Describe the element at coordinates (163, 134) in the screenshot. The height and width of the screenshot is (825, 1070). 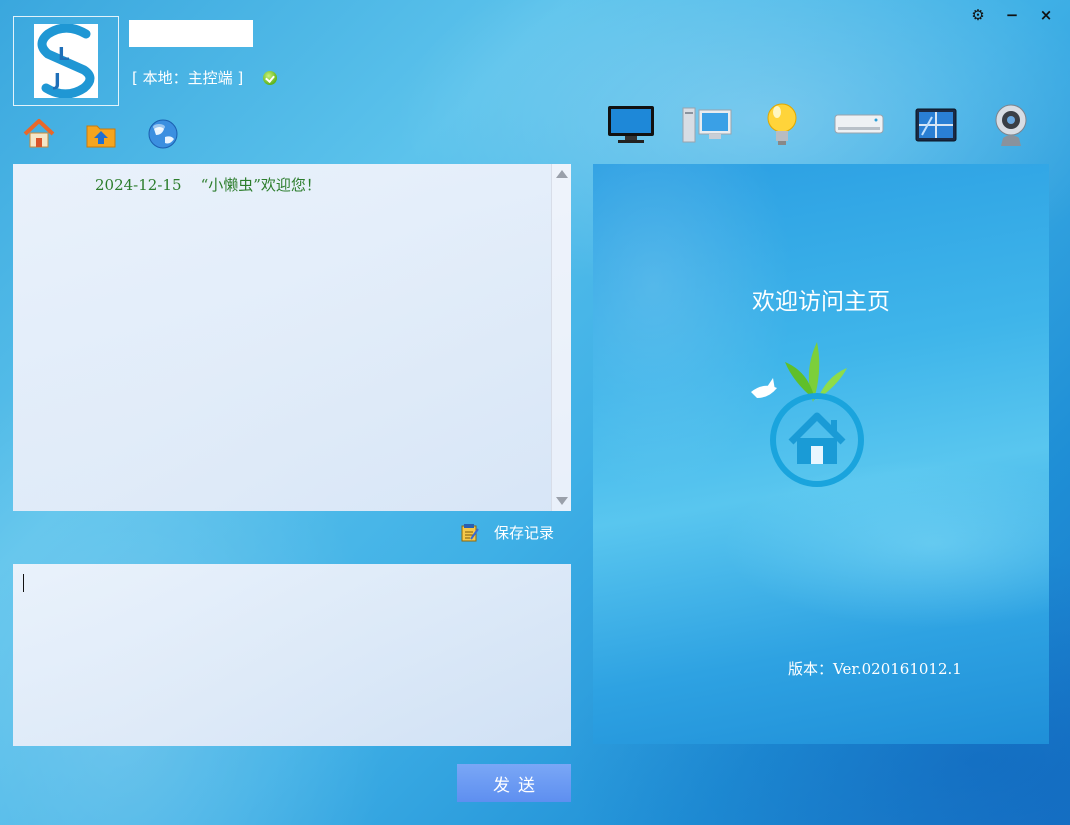
I see `globe-icon` at that location.